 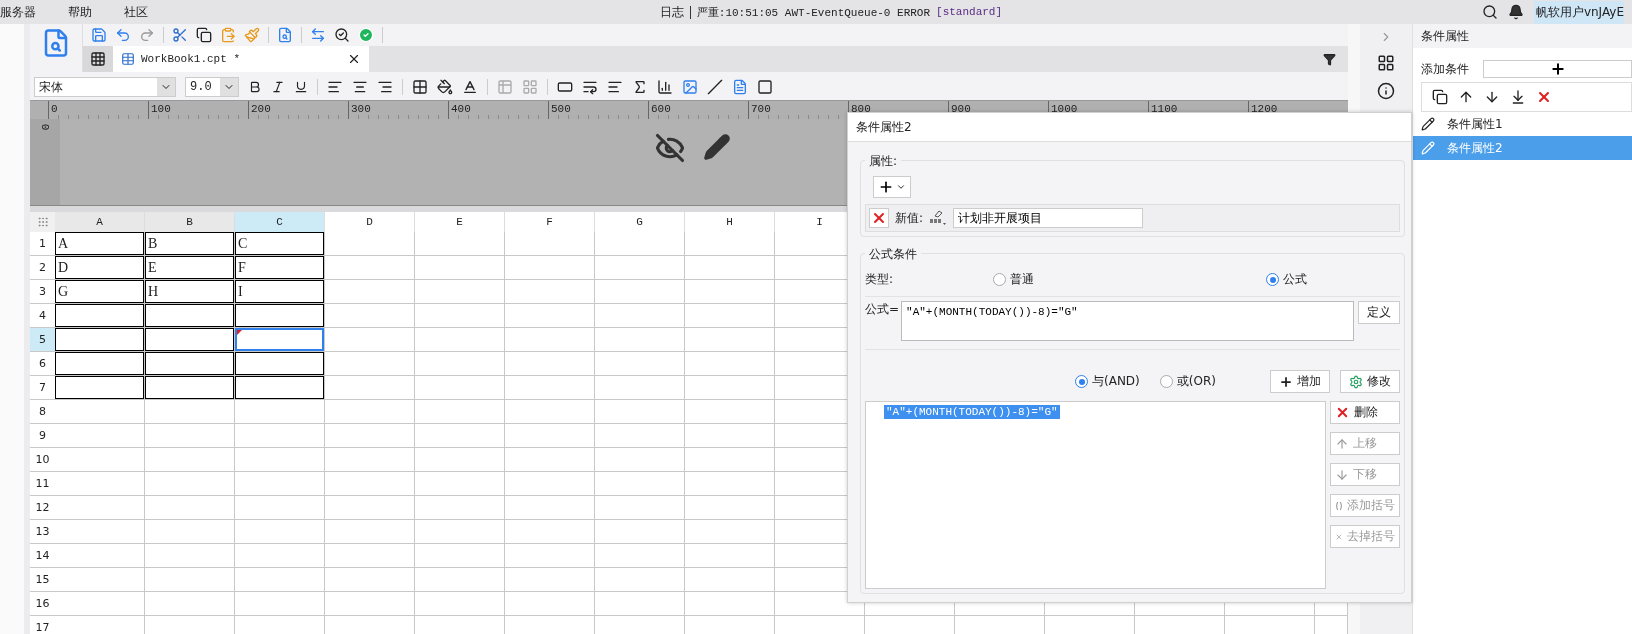 I want to click on cell-icon, so click(x=565, y=87).